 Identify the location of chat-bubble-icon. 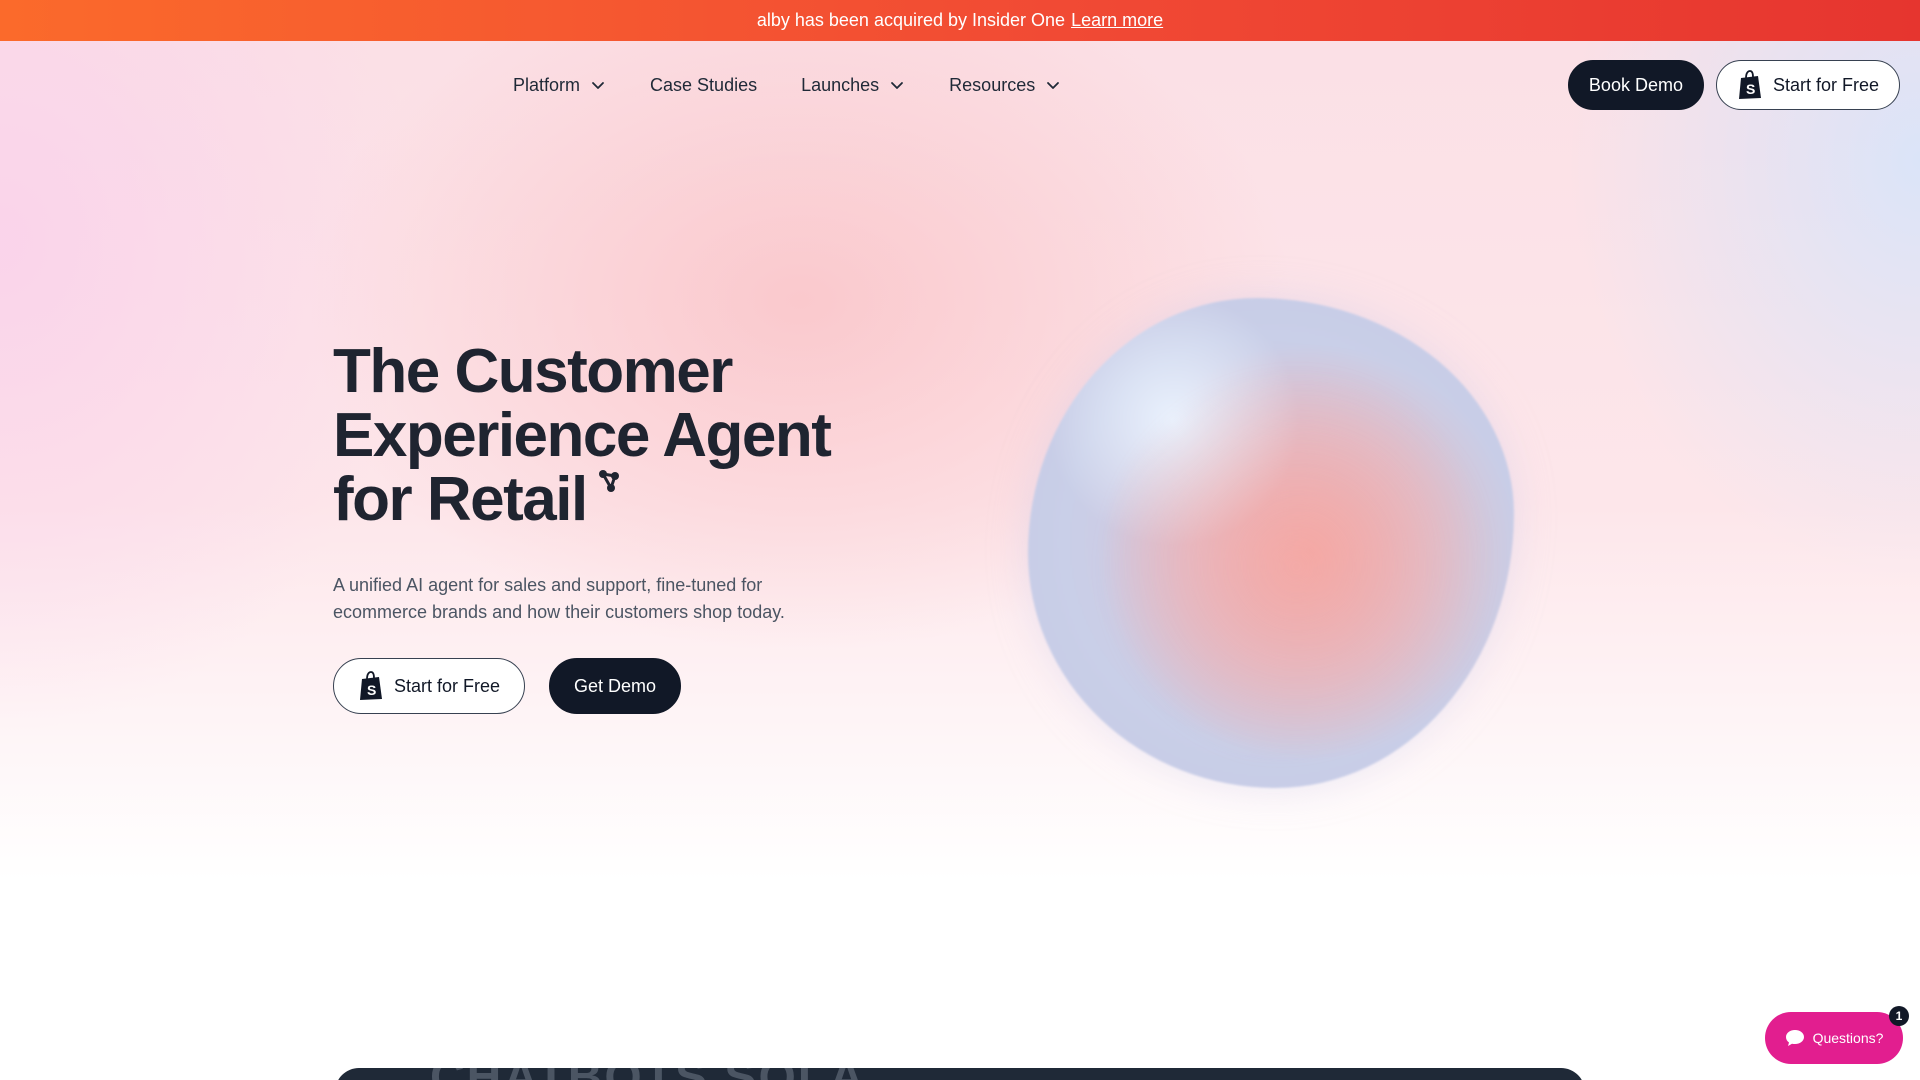
(1794, 1038).